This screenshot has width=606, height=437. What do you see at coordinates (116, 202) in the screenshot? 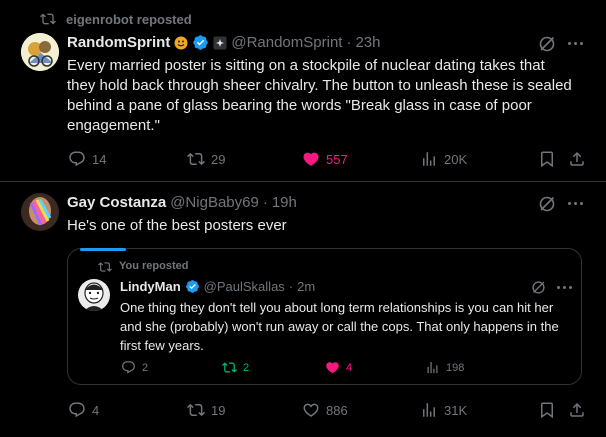
I see `author-name: Gay Costanza` at bounding box center [116, 202].